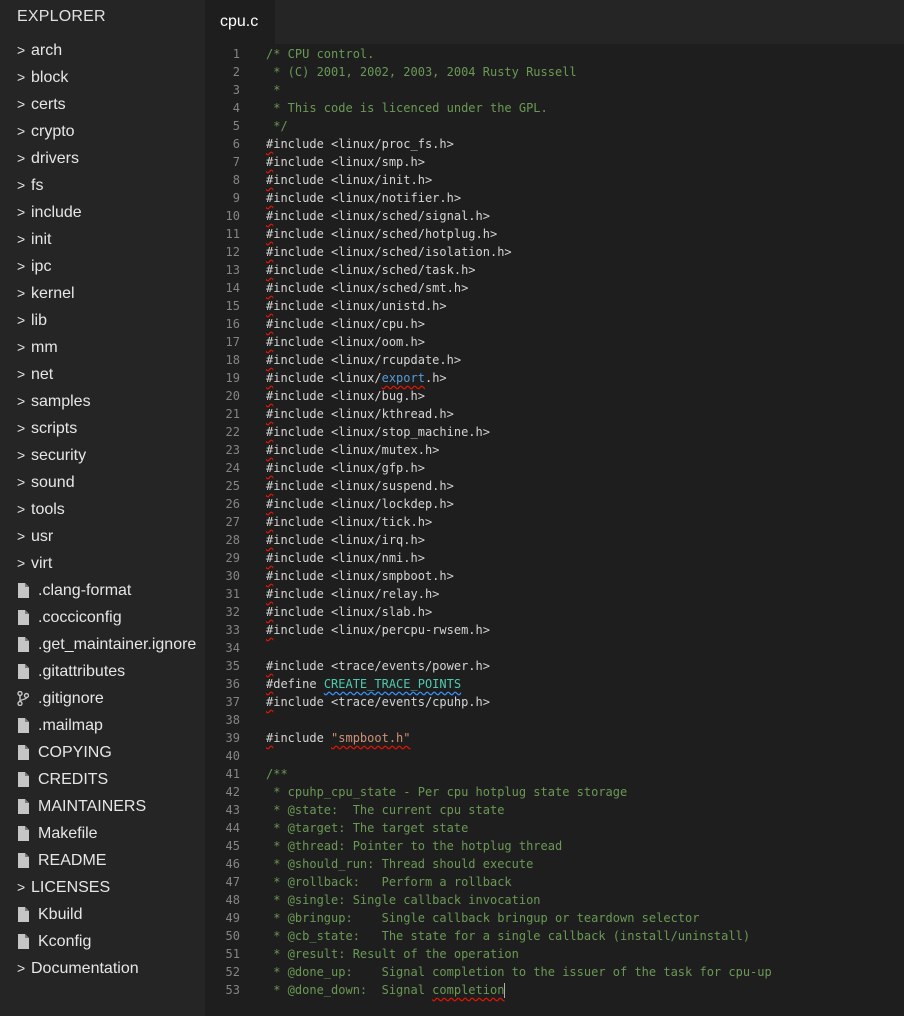 Image resolution: width=904 pixels, height=1016 pixels. What do you see at coordinates (102, 104) in the screenshot?
I see `folder-item-certs: > certs` at bounding box center [102, 104].